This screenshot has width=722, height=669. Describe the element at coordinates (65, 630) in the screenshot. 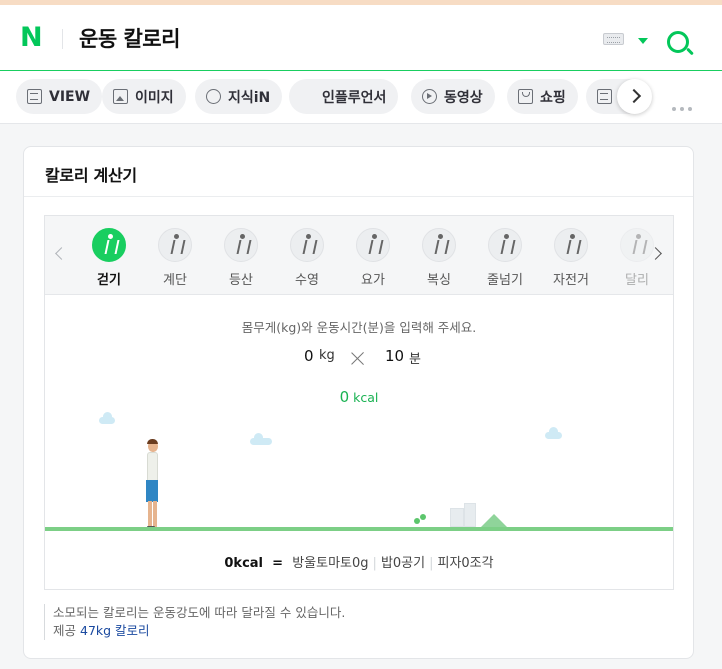

I see `source-prefix: 제공` at that location.